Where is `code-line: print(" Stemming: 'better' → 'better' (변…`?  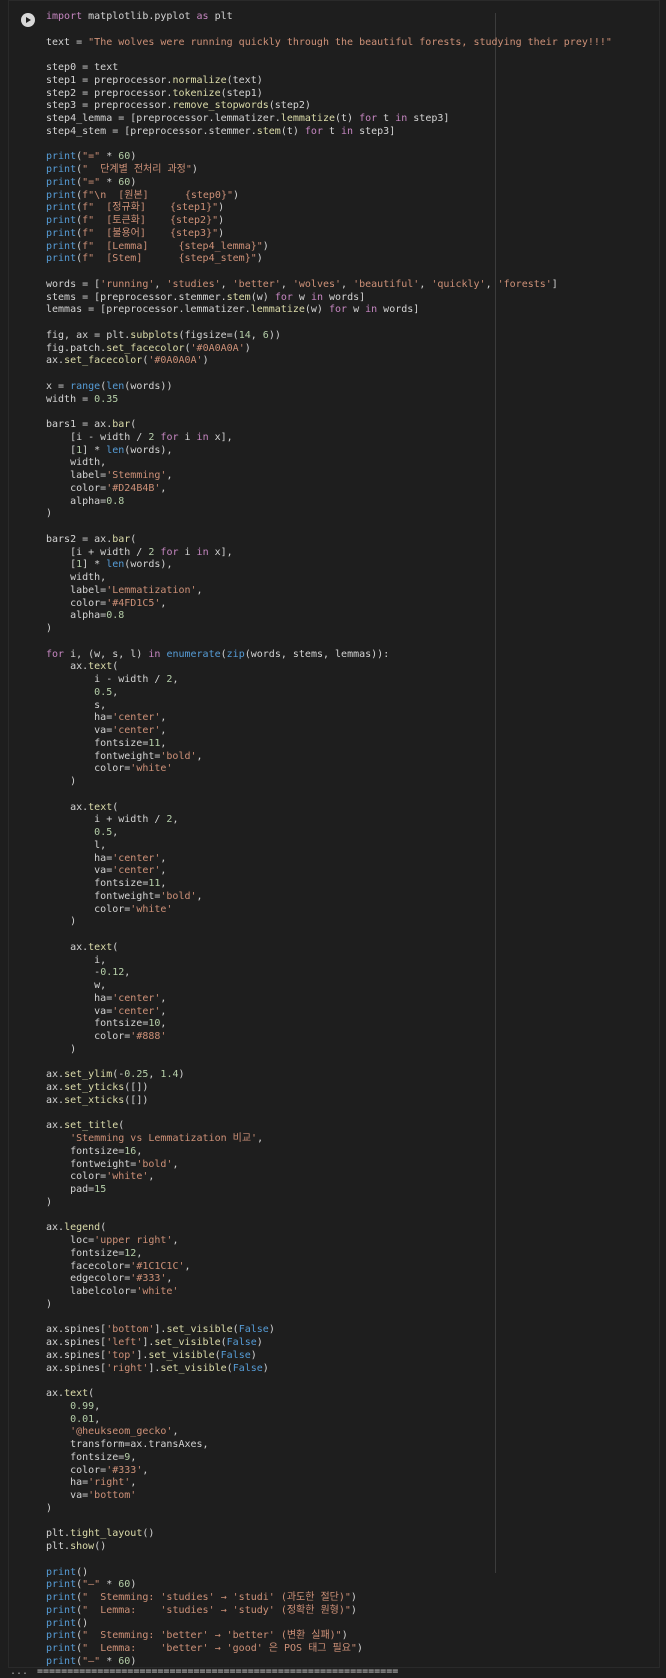 code-line: print(" Stemming: 'better' → 'better' (변… is located at coordinates (197, 1636).